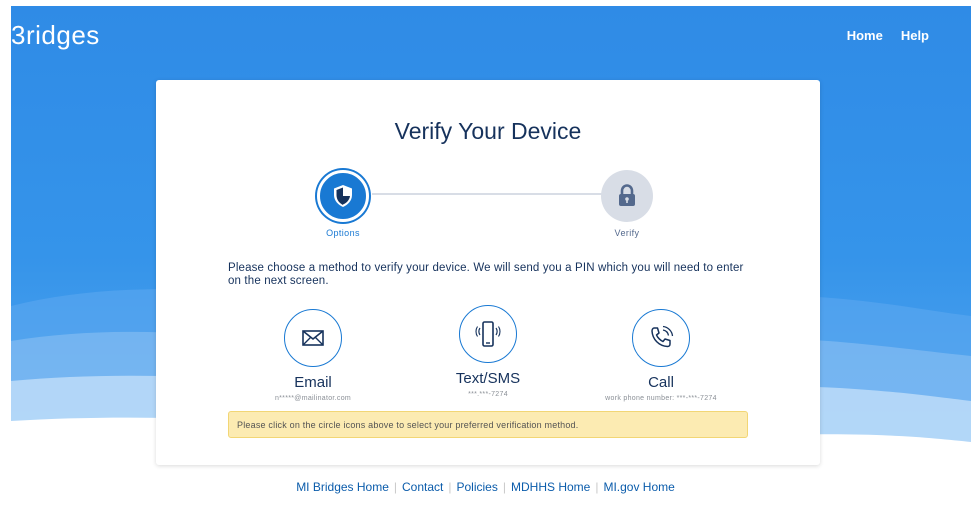 This screenshot has width=971, height=512. I want to click on step-options: Options, so click(343, 204).